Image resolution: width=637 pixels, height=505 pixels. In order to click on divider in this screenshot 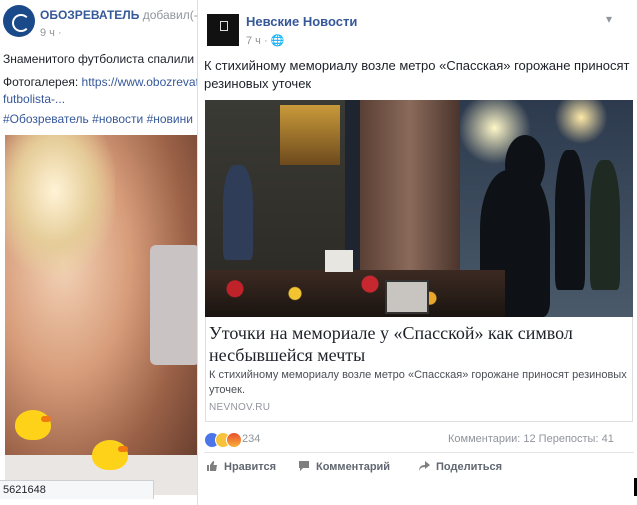, I will do `click(419, 452)`.